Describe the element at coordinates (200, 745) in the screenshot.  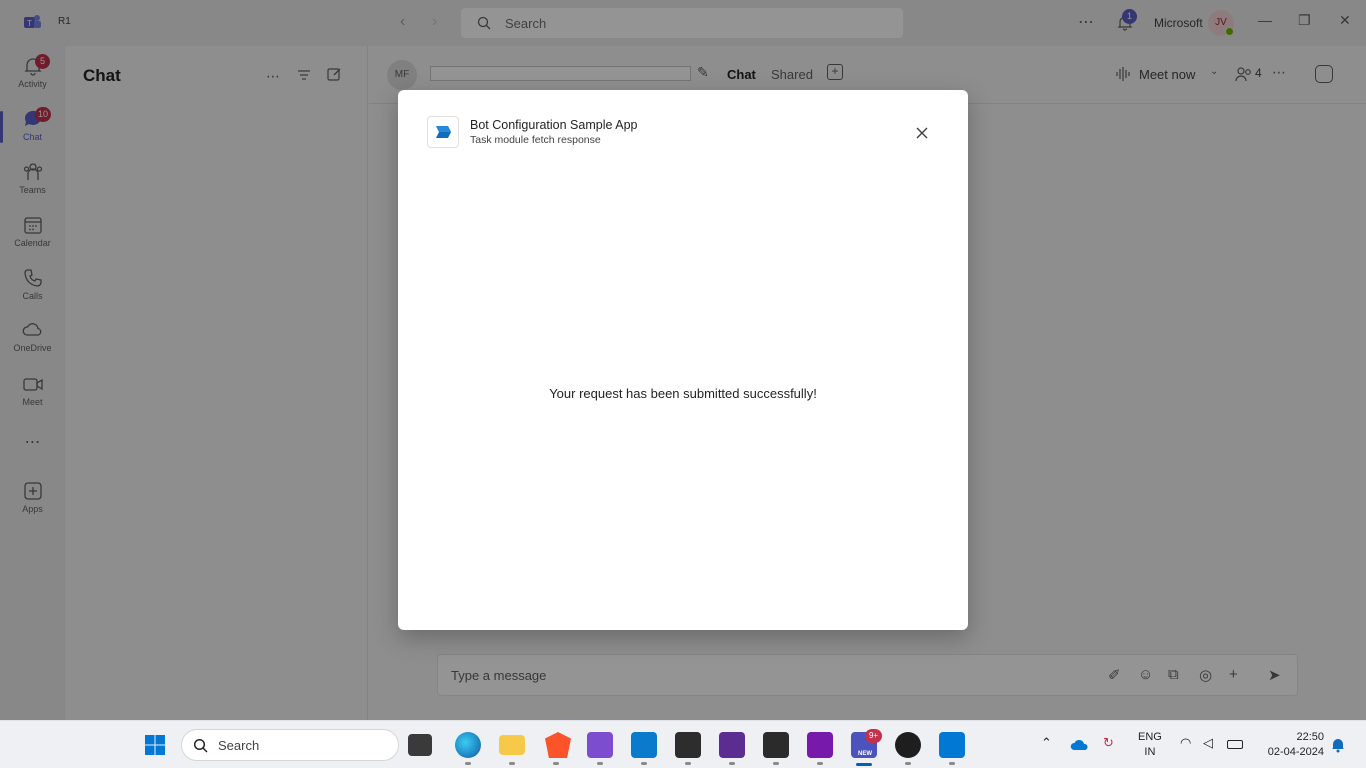
I see `search-icon` at that location.